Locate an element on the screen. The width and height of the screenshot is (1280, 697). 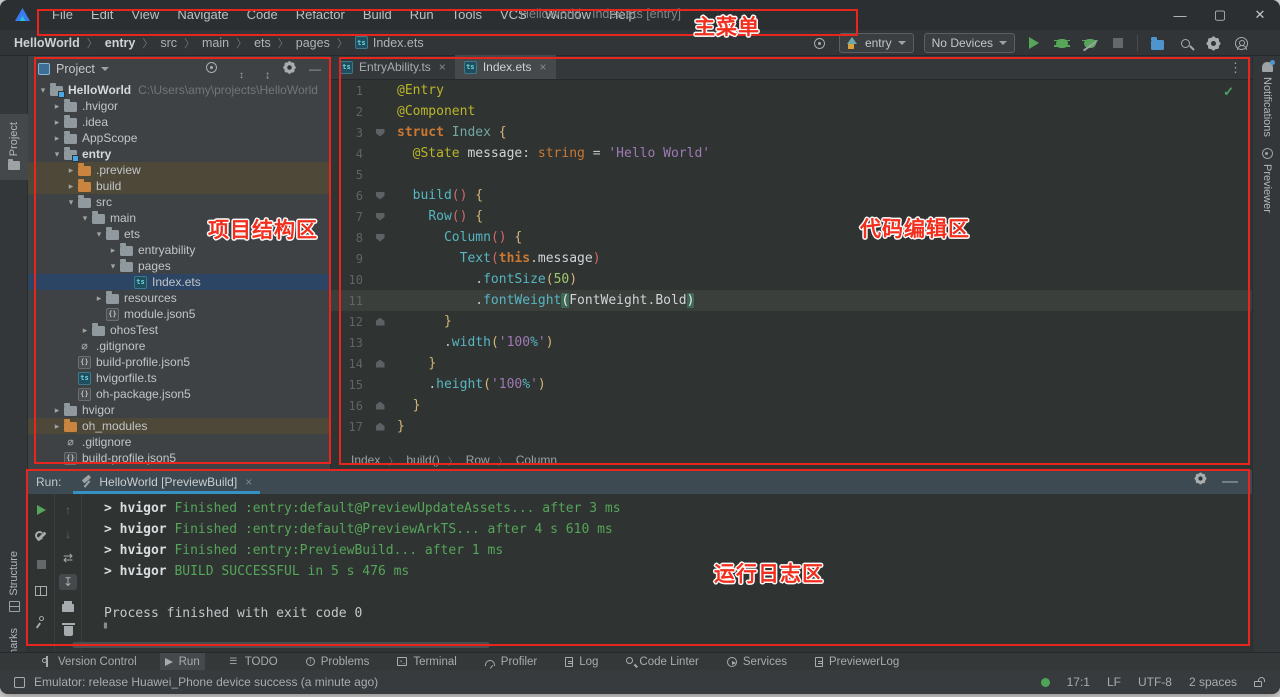
encoding-indicator: UTF-8 is located at coordinates (1155, 682).